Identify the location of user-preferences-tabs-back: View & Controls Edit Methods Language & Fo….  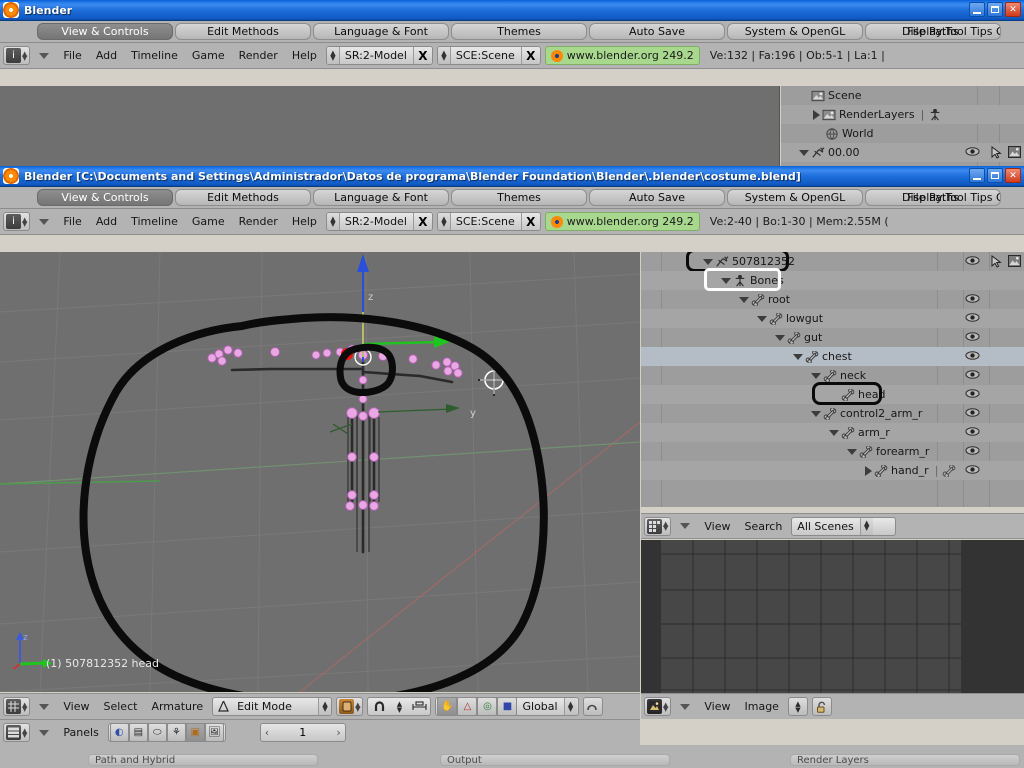
(512, 32).